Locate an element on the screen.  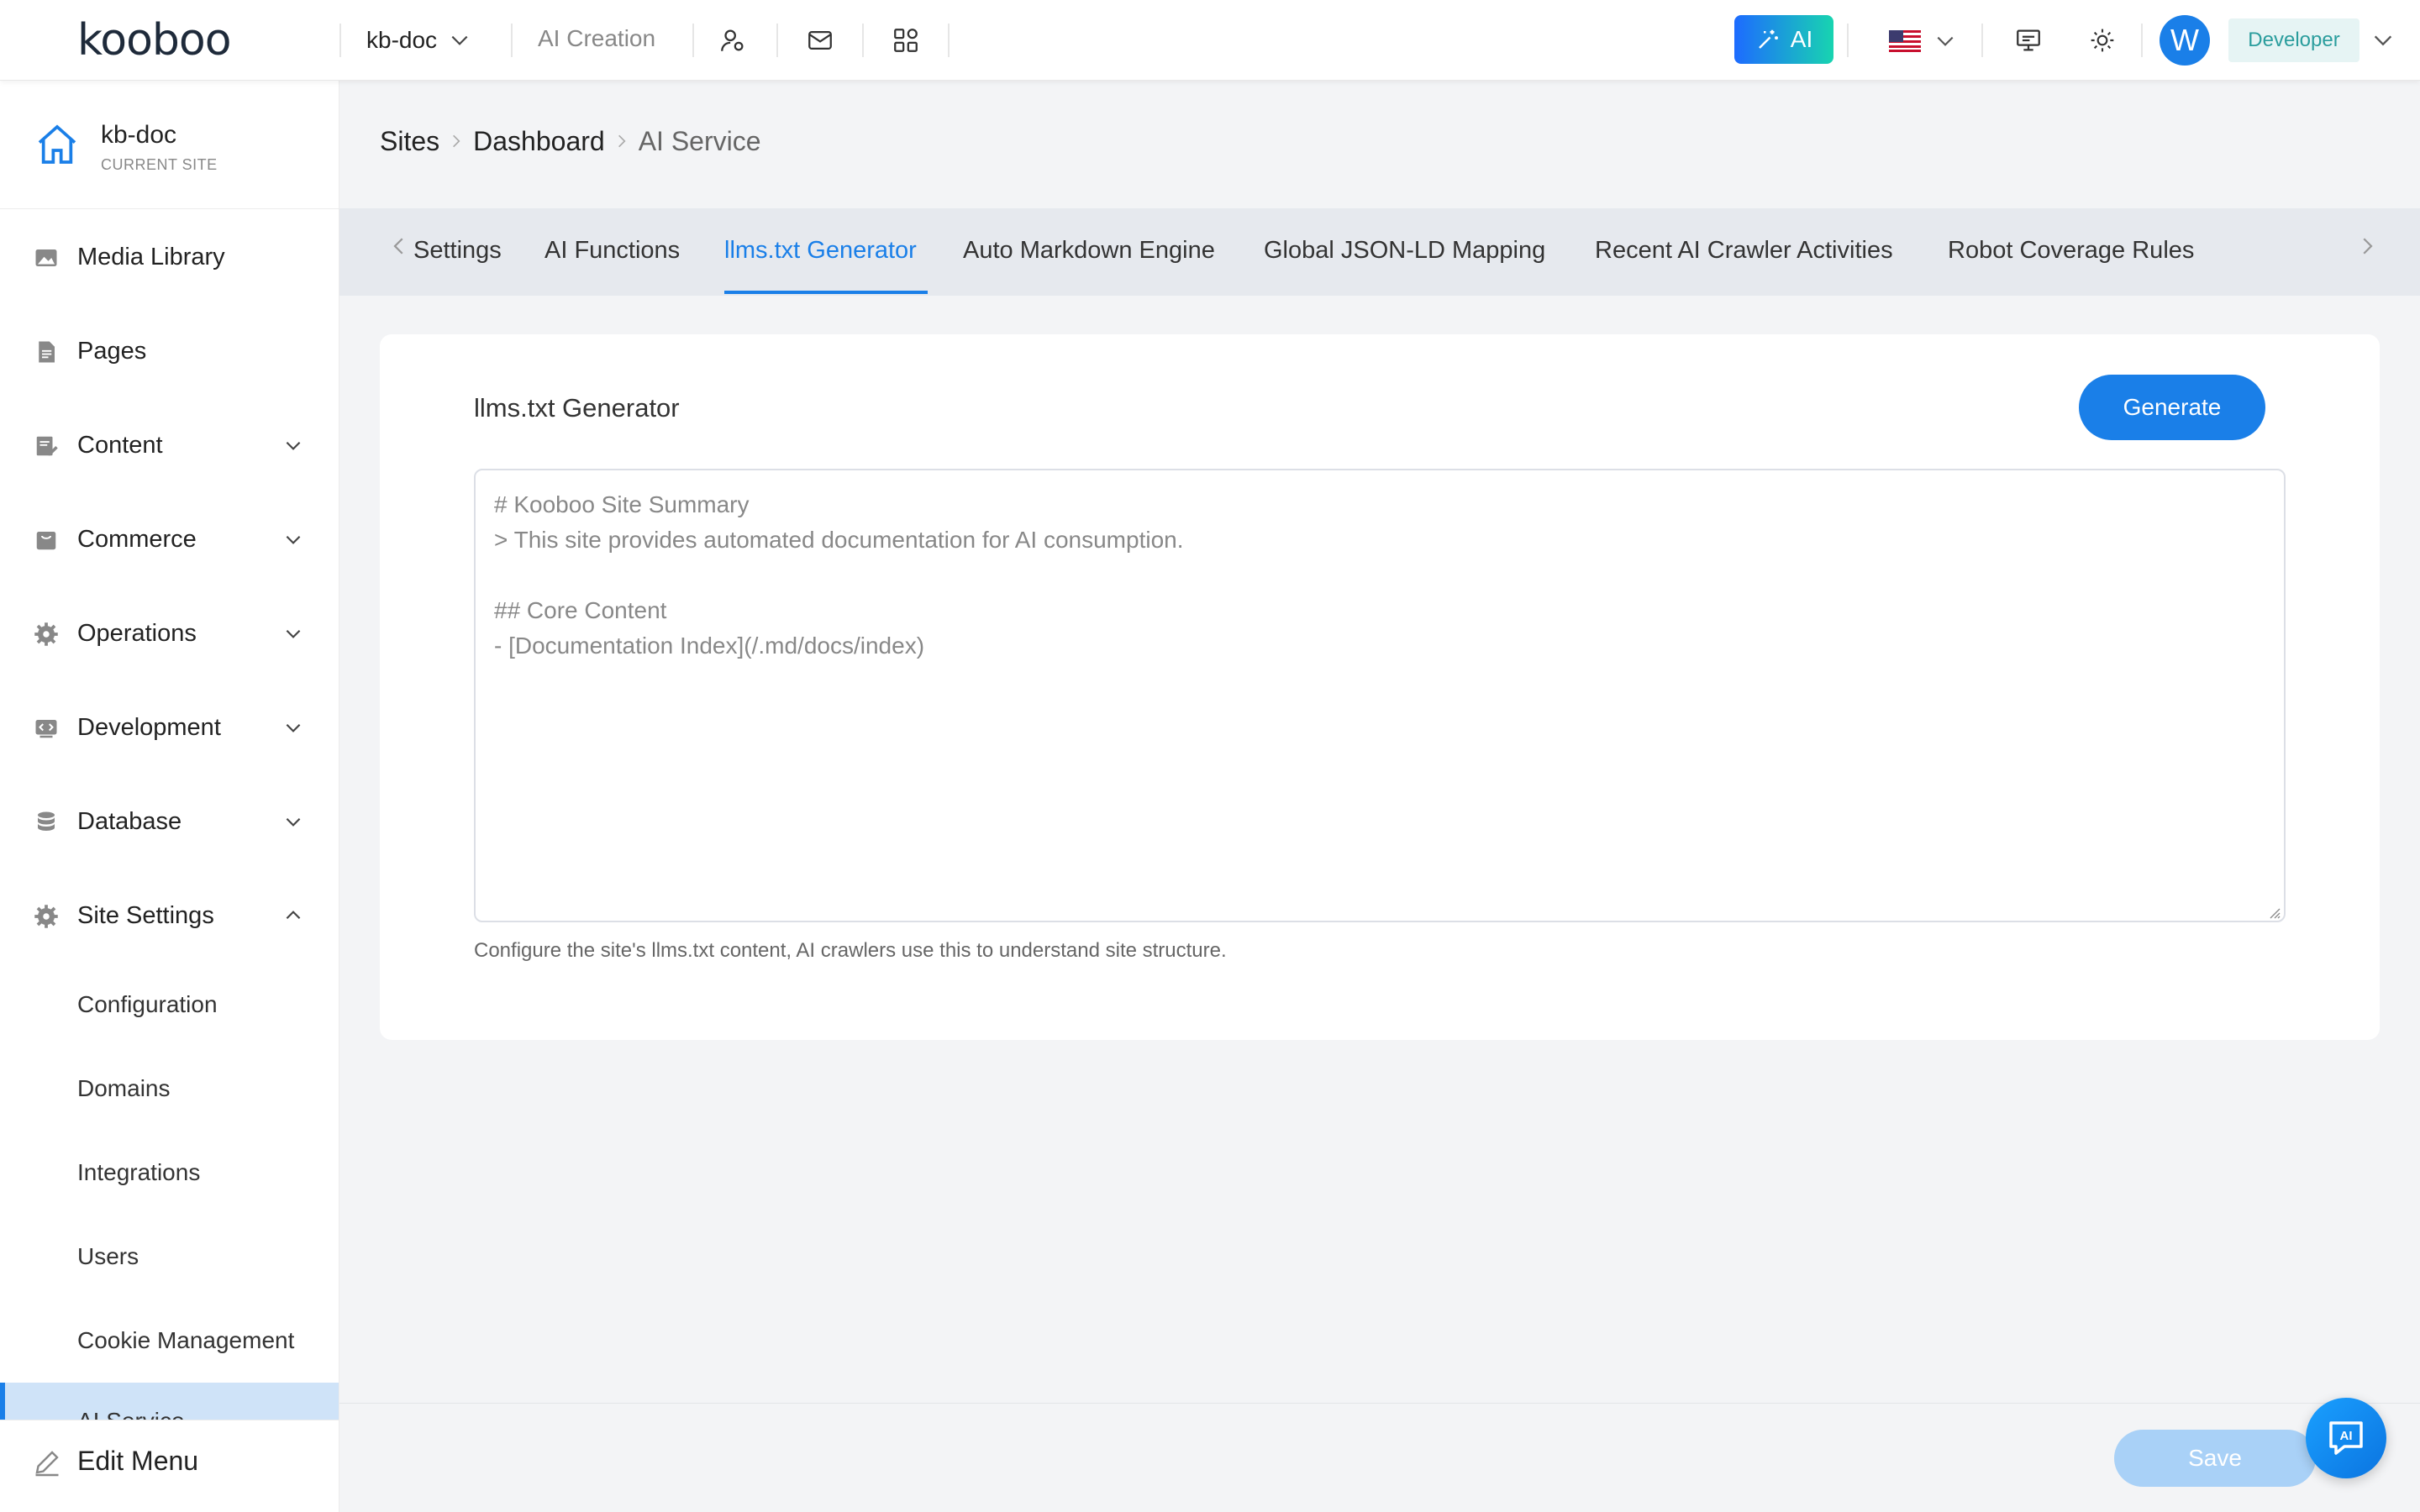
image-icon is located at coordinates (46, 257).